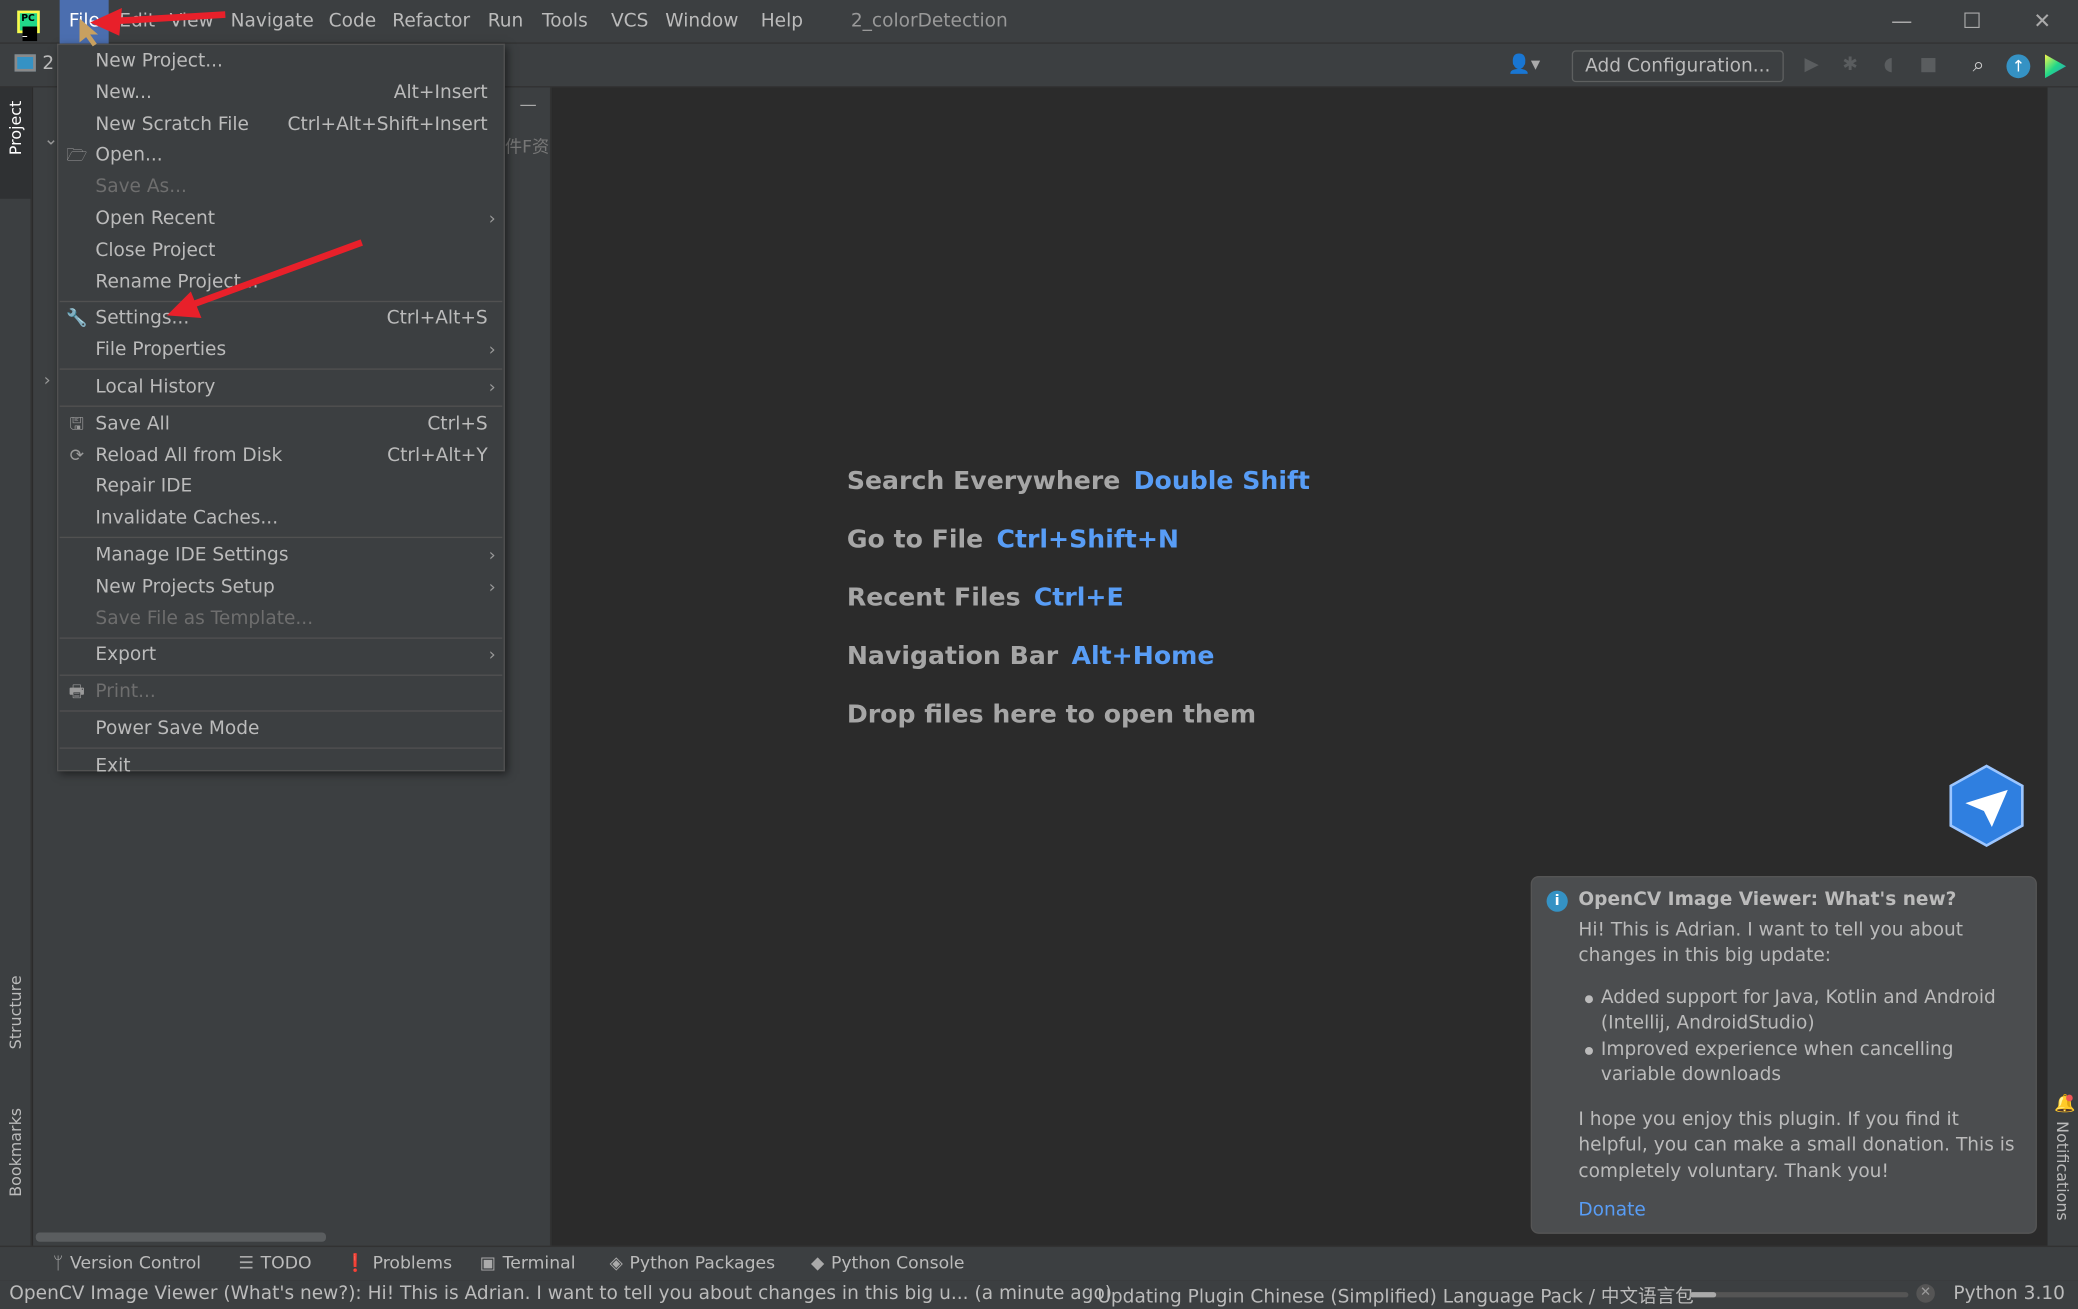 The image size is (2078, 1309). Describe the element at coordinates (16, 128) in the screenshot. I see `project-tool-tab: Project` at that location.